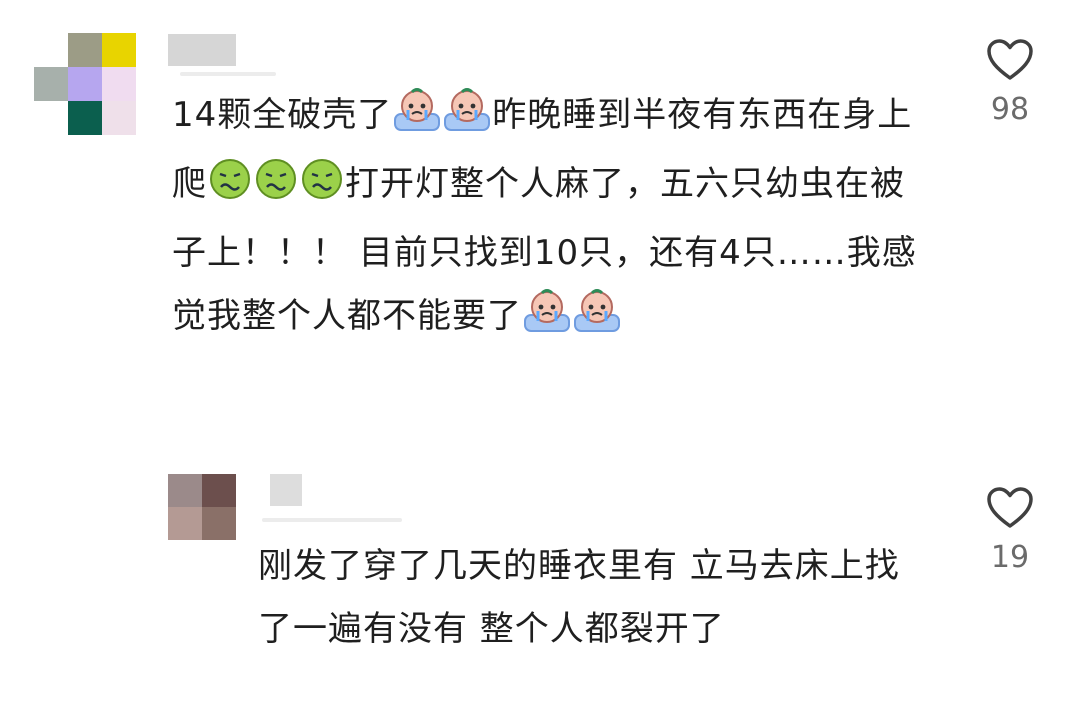 This screenshot has width=1080, height=721. I want to click on like-button: 19, so click(1010, 530).